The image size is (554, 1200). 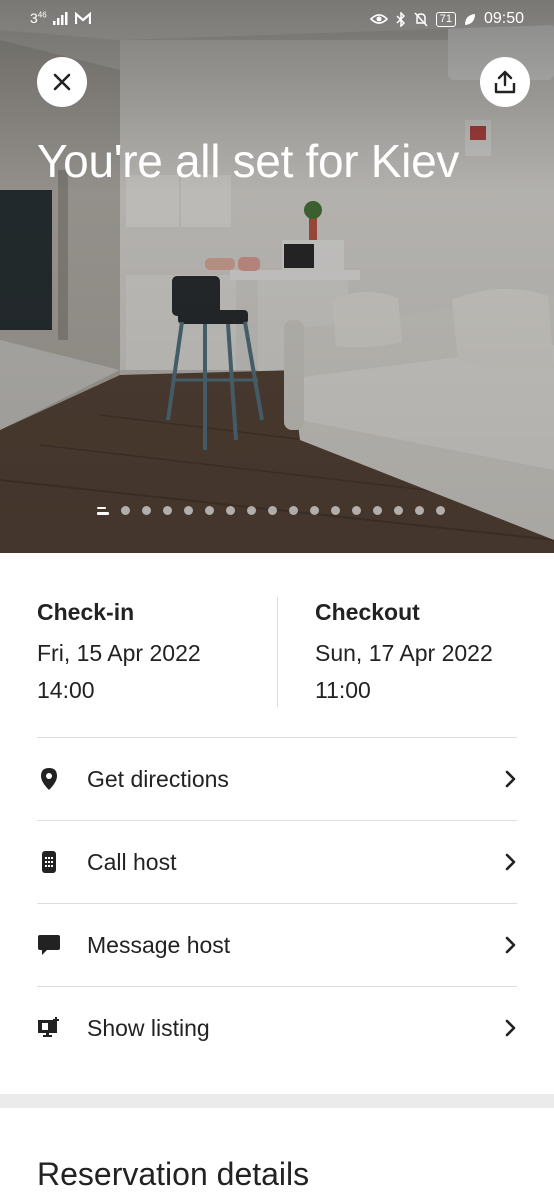 What do you see at coordinates (132, 861) in the screenshot?
I see `call-host-label: Call host` at bounding box center [132, 861].